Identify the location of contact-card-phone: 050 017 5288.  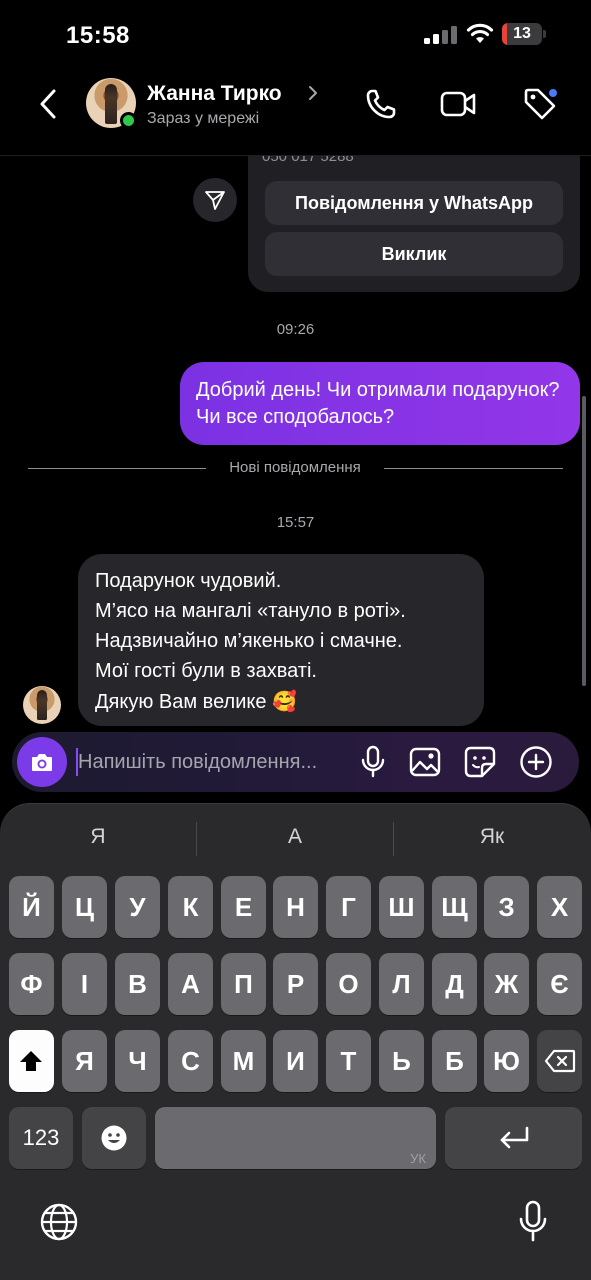
(308, 160).